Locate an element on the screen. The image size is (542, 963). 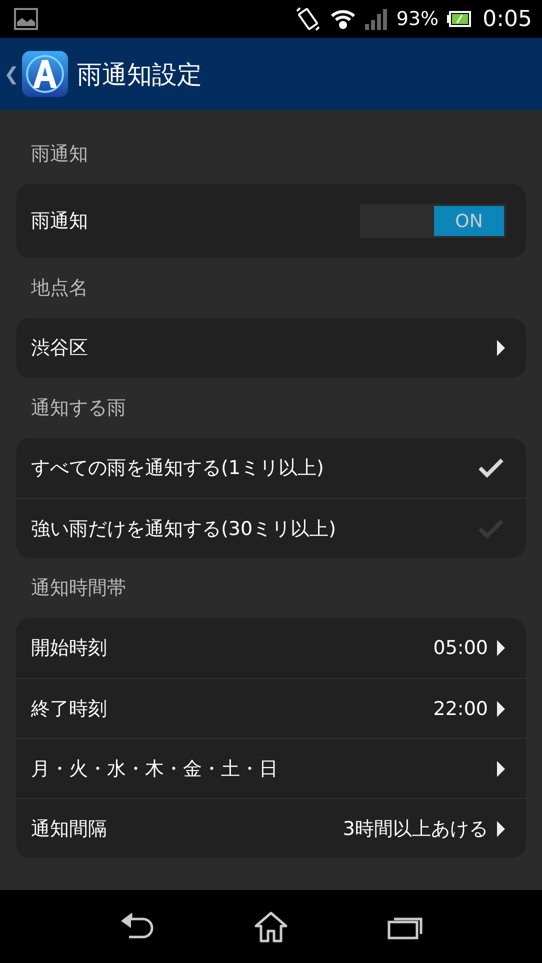
image-icon is located at coordinates (26, 19).